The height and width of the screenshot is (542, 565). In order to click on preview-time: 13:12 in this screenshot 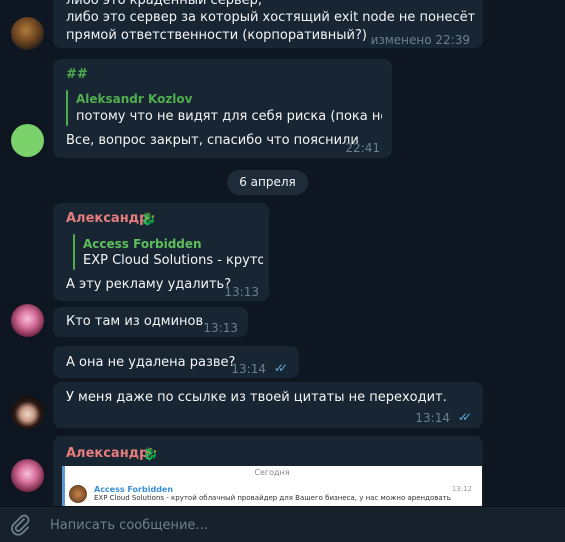, I will do `click(461, 489)`.